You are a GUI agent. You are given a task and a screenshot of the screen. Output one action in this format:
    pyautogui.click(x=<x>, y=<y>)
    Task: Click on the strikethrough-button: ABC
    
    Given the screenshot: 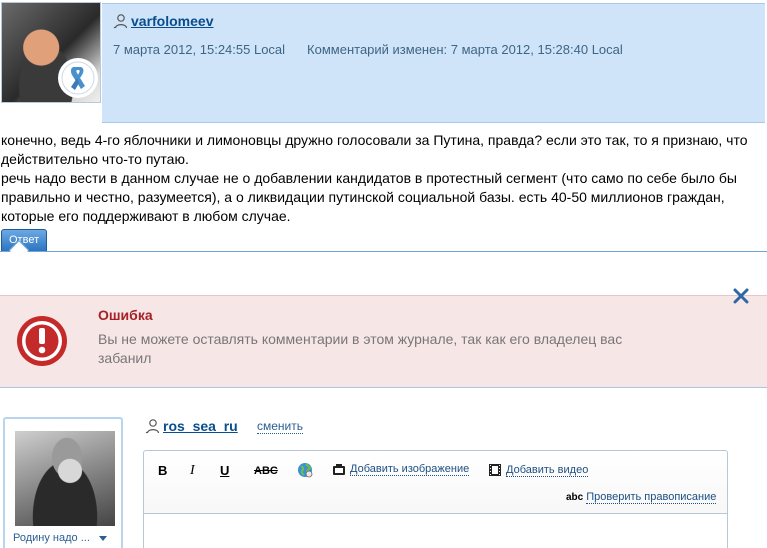 What is the action you would take?
    pyautogui.click(x=266, y=471)
    